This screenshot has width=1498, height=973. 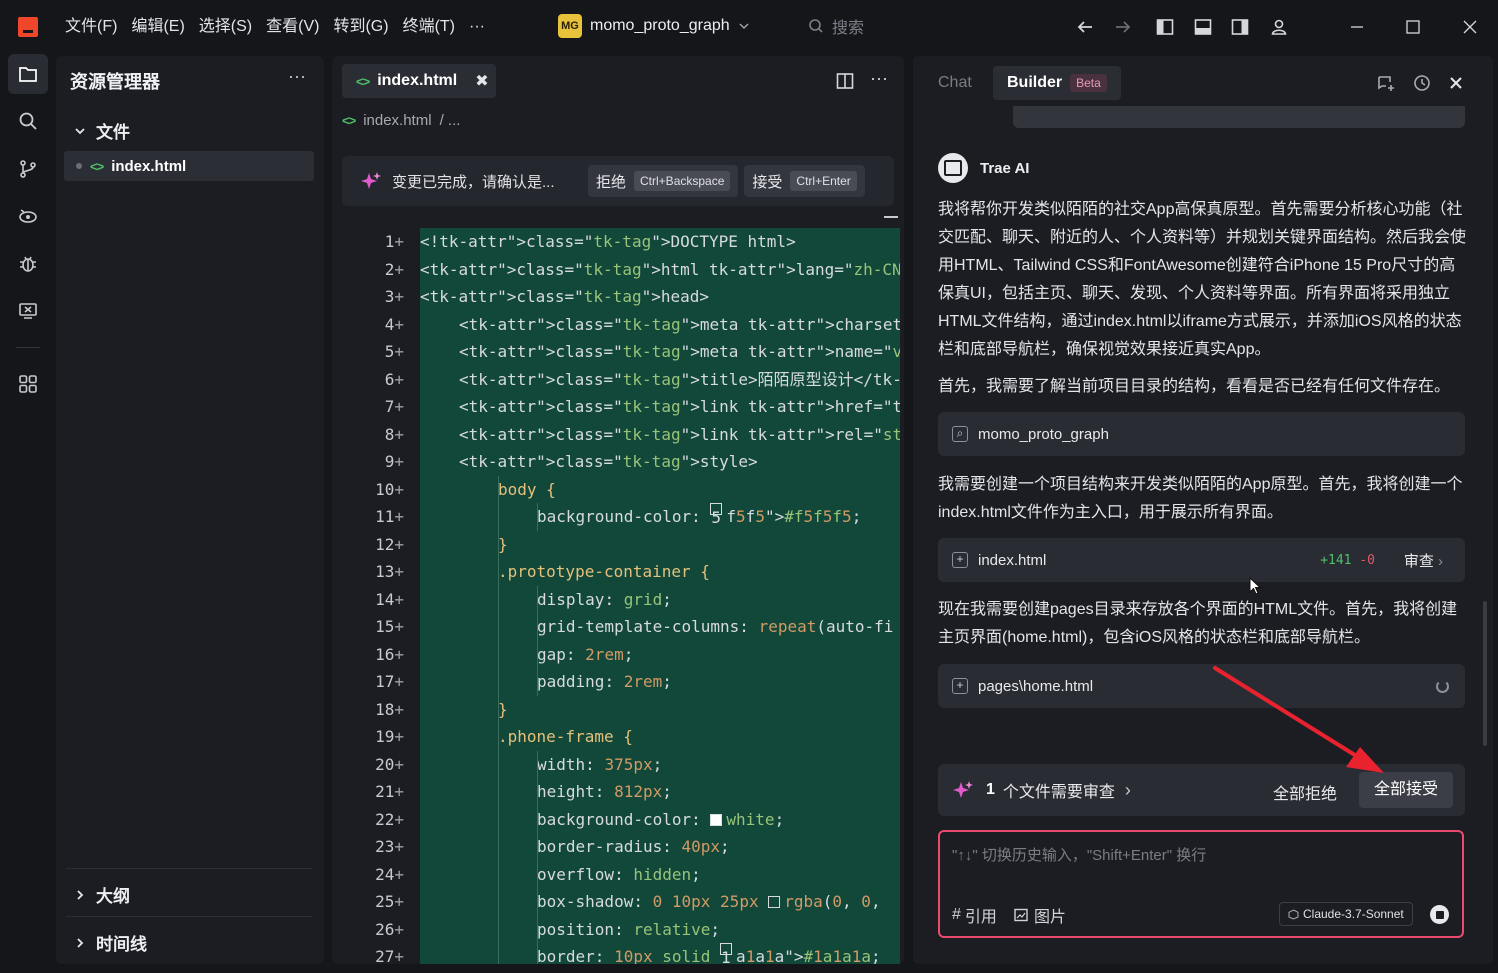 I want to click on code-line: 23+ border-radius: 40px;, so click(x=618, y=847).